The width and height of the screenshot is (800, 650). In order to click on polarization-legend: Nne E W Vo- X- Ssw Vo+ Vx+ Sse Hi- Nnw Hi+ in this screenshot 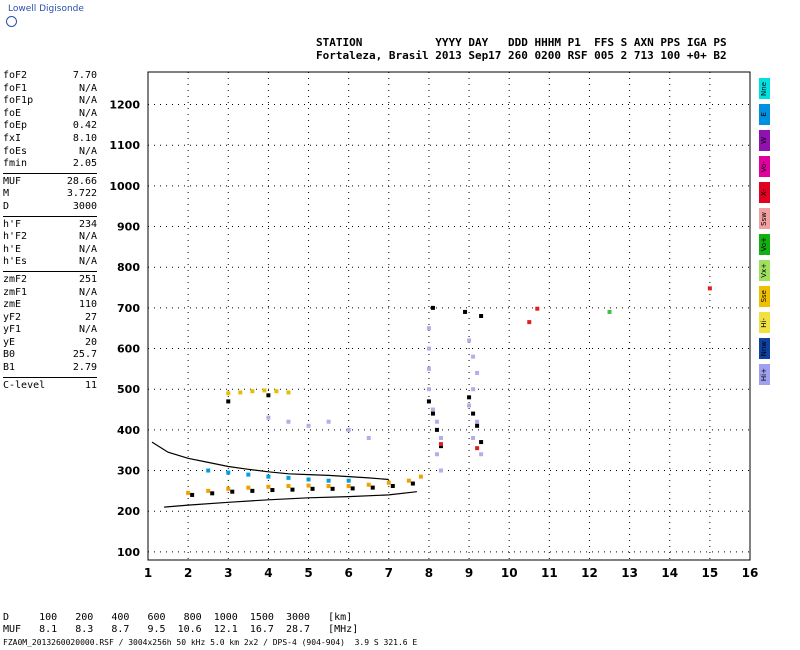, I will do `click(764, 234)`.